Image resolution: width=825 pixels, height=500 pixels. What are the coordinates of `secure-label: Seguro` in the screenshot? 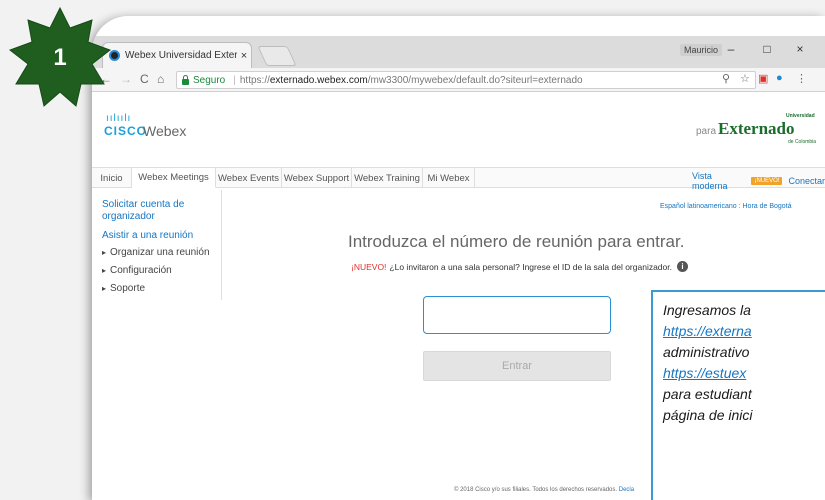 It's located at (209, 80).